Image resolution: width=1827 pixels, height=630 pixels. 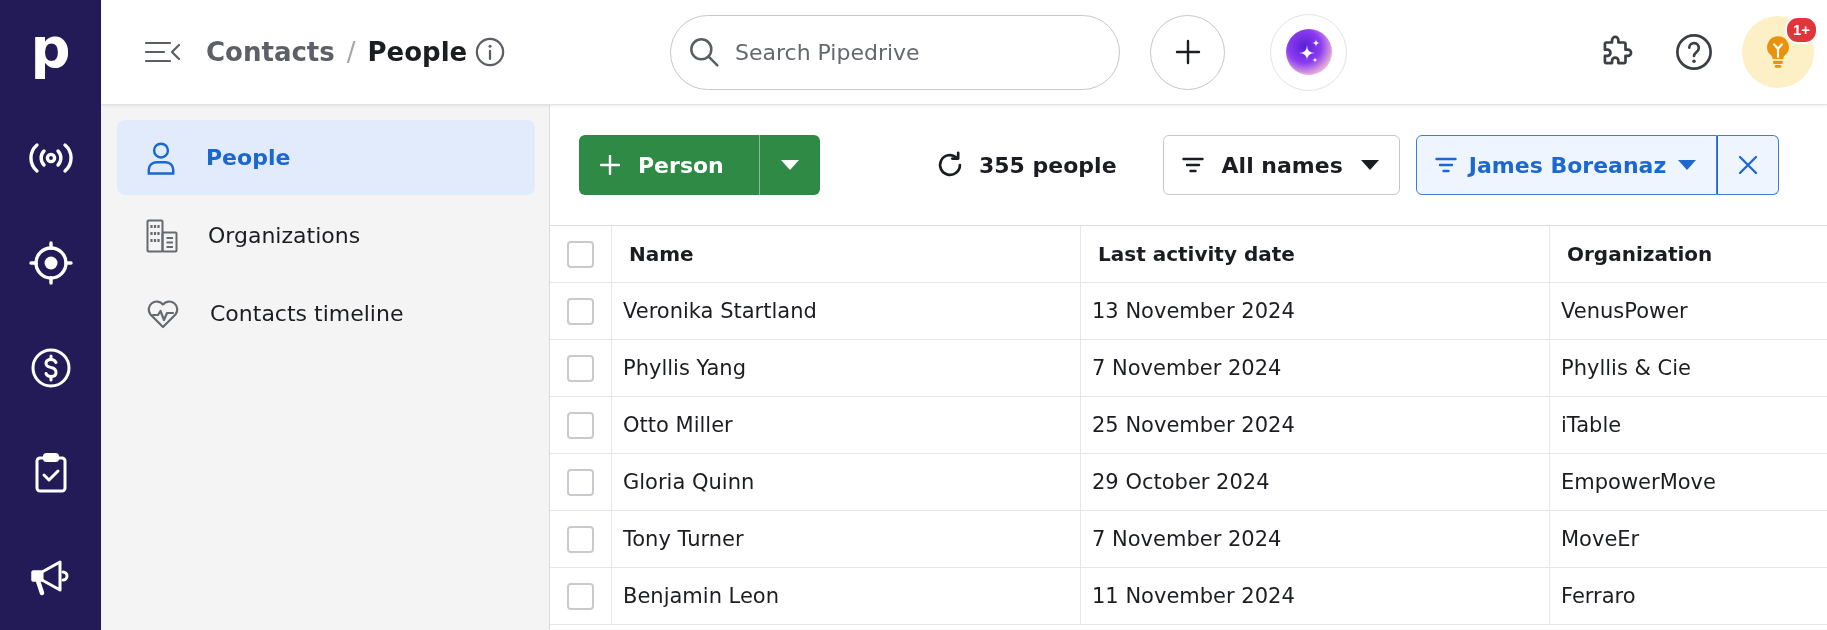 I want to click on table-cell: Benjamin Leon, so click(x=846, y=596).